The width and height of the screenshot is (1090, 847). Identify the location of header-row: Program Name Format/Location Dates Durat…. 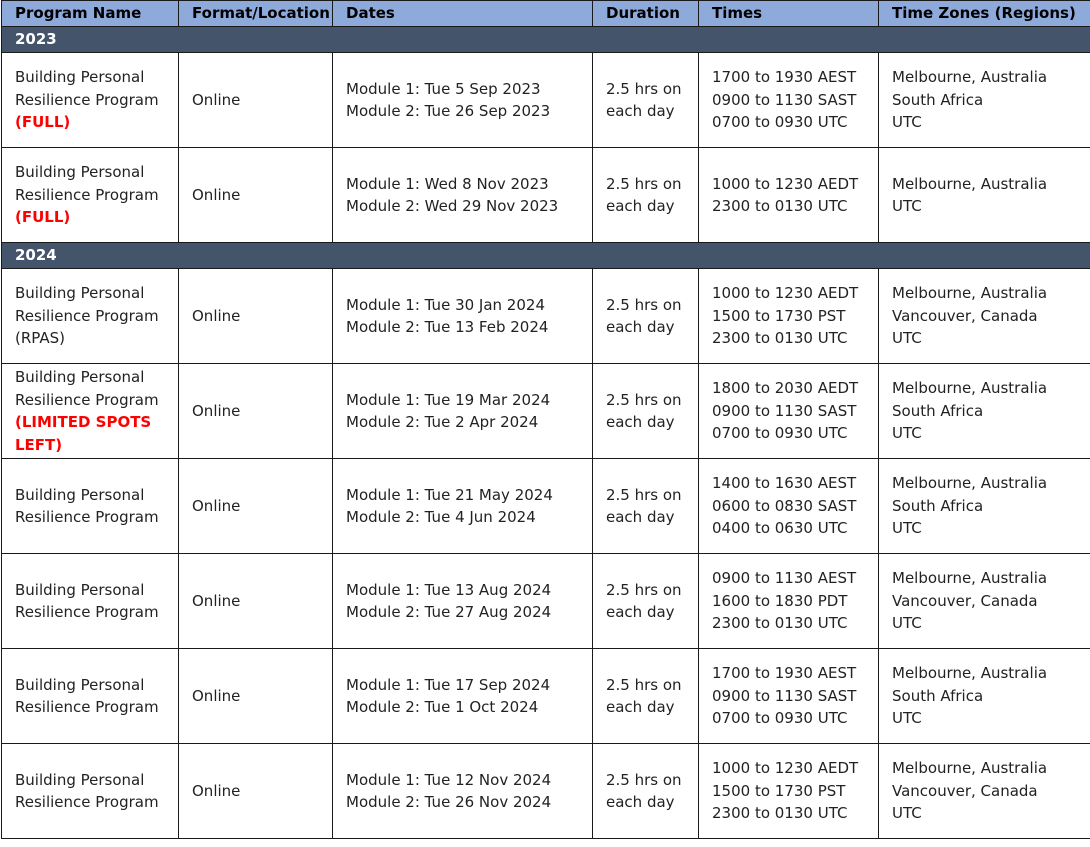
(545, 13).